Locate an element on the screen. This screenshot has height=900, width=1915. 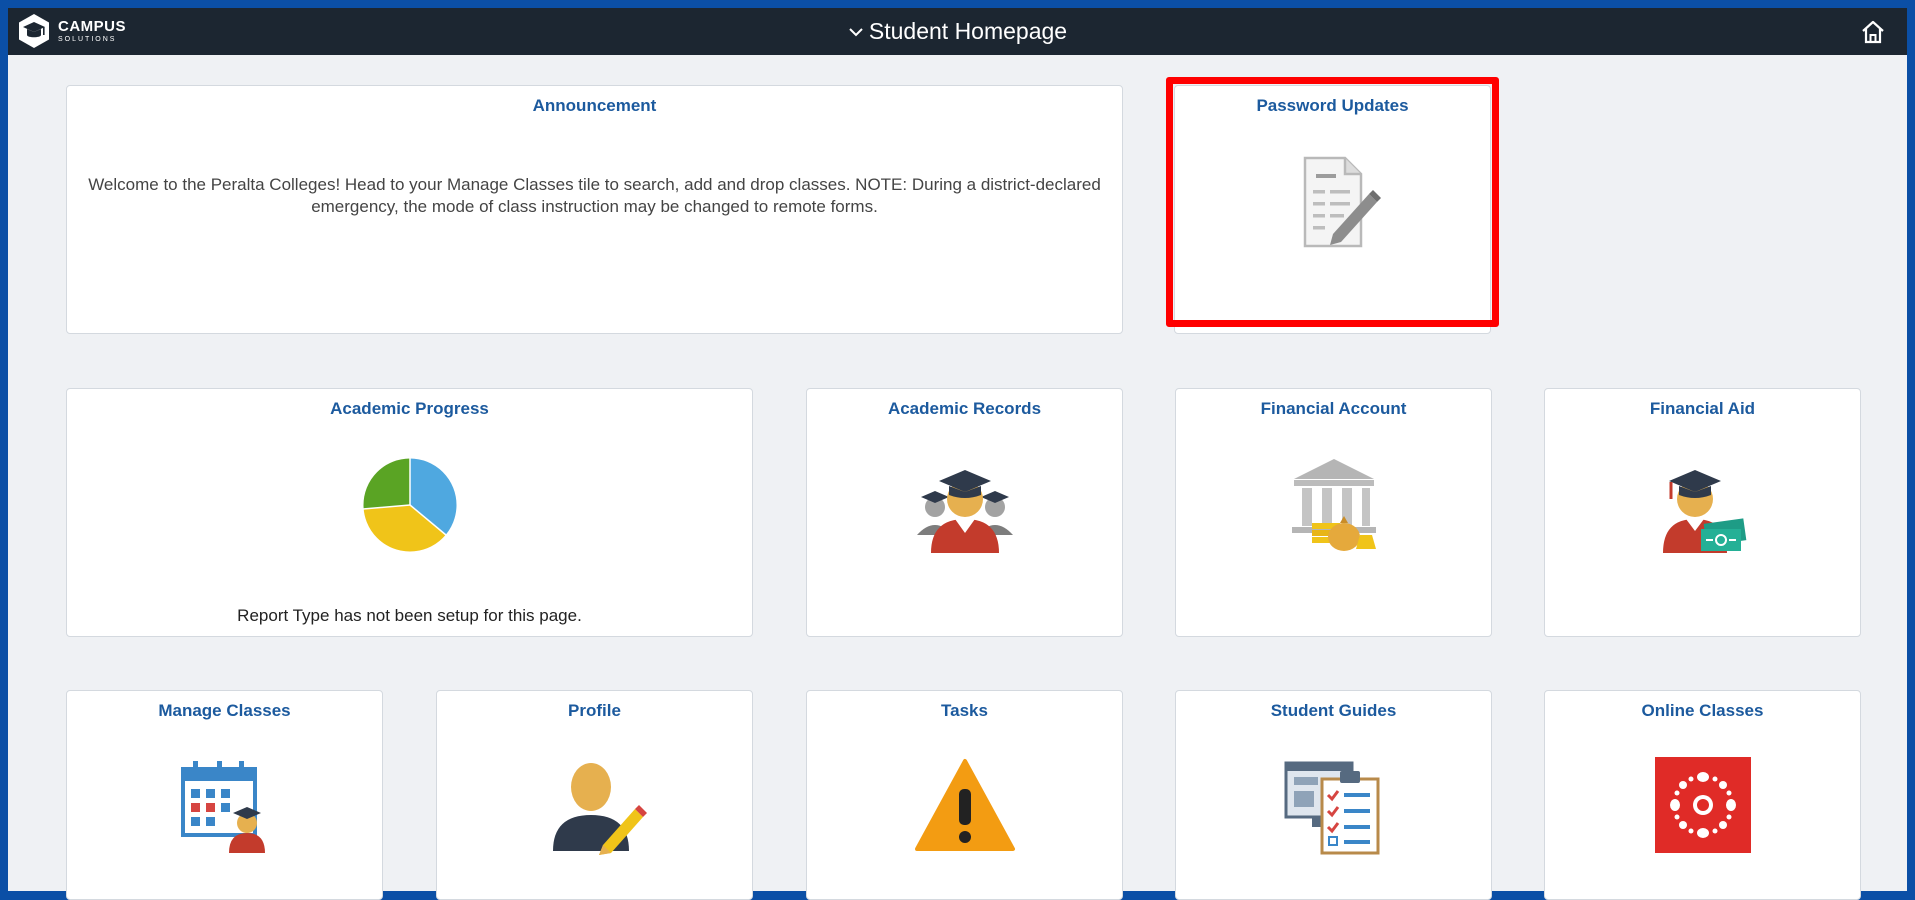
financial-account-tile: Financial Account is located at coordinates (1333, 512).